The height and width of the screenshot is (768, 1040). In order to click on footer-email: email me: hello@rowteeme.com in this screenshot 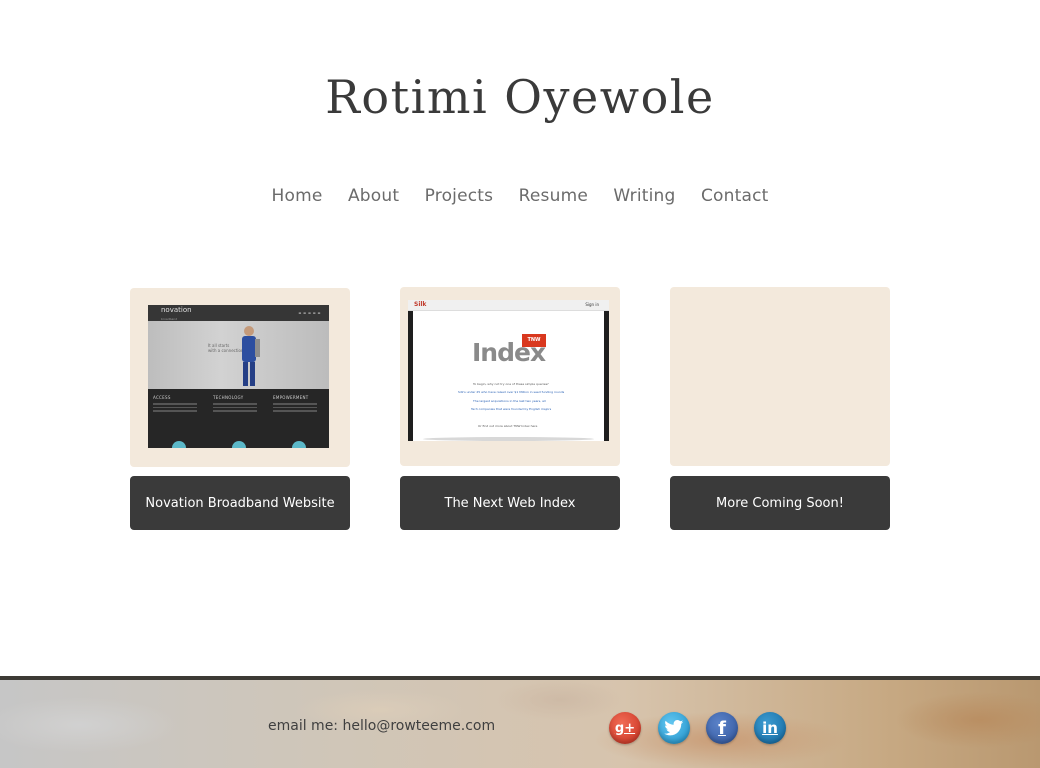, I will do `click(381, 726)`.